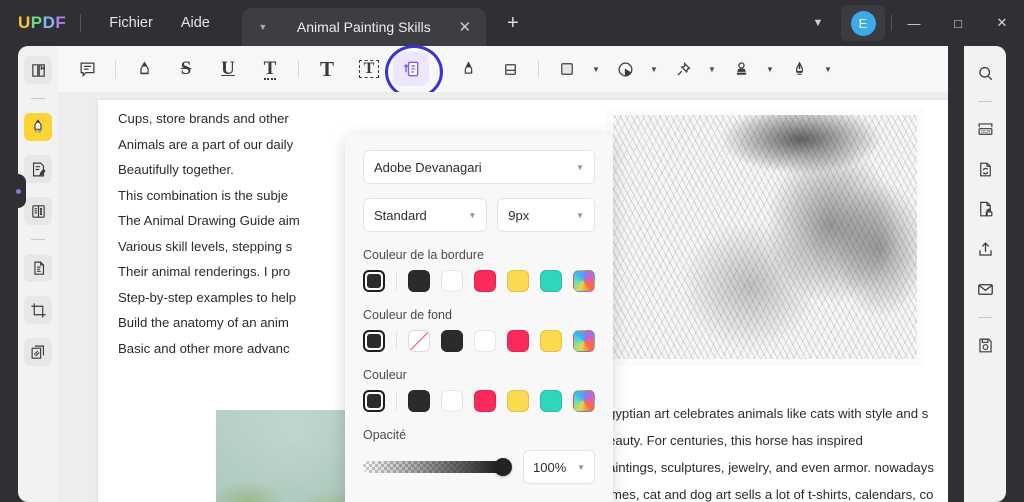 Image resolution: width=1024 pixels, height=502 pixels. What do you see at coordinates (985, 289) in the screenshot?
I see `rightbar-email` at bounding box center [985, 289].